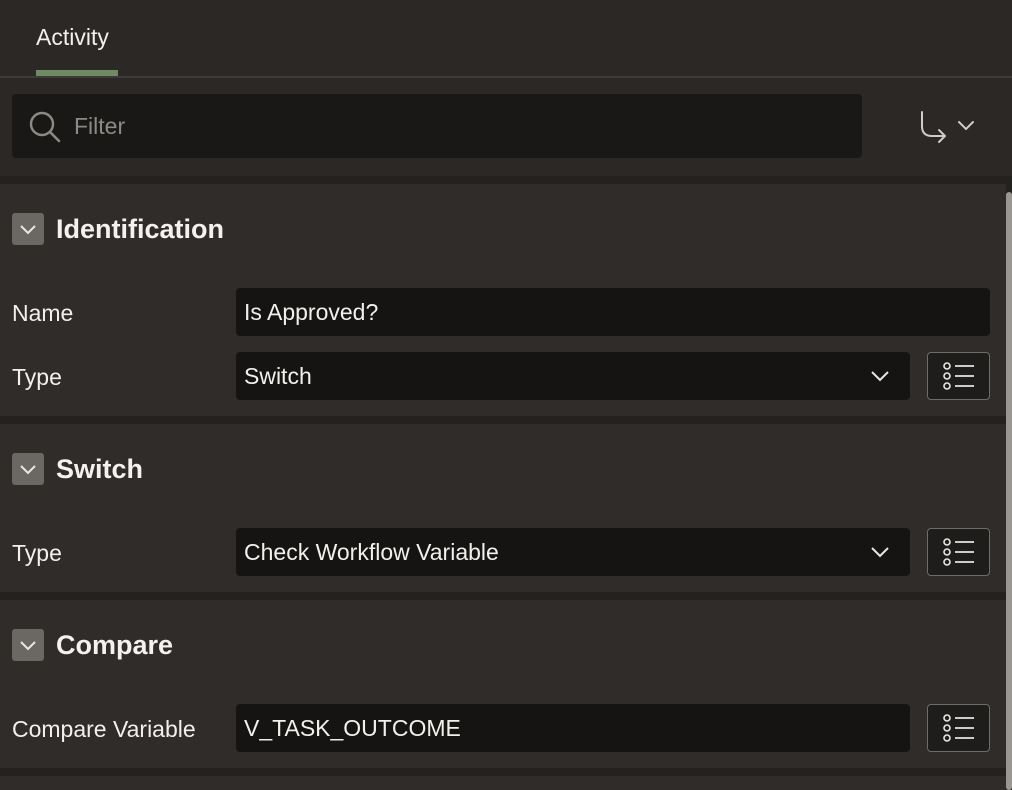 The height and width of the screenshot is (790, 1012). What do you see at coordinates (506, 39) in the screenshot?
I see `tab-bar: Activity` at bounding box center [506, 39].